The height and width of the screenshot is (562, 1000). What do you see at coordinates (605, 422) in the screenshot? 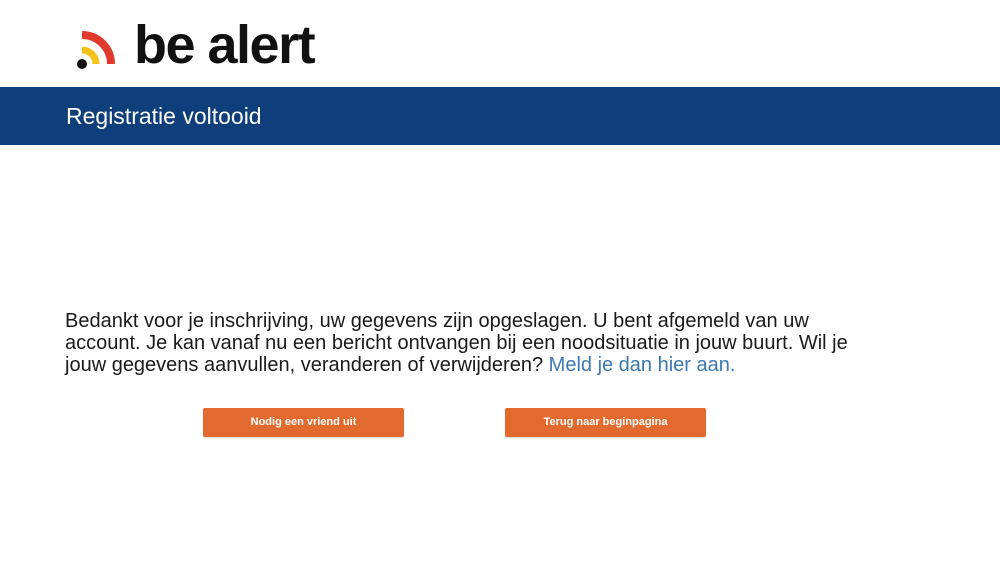
I see `back-to-home-button: Terug naar beginpagina` at bounding box center [605, 422].